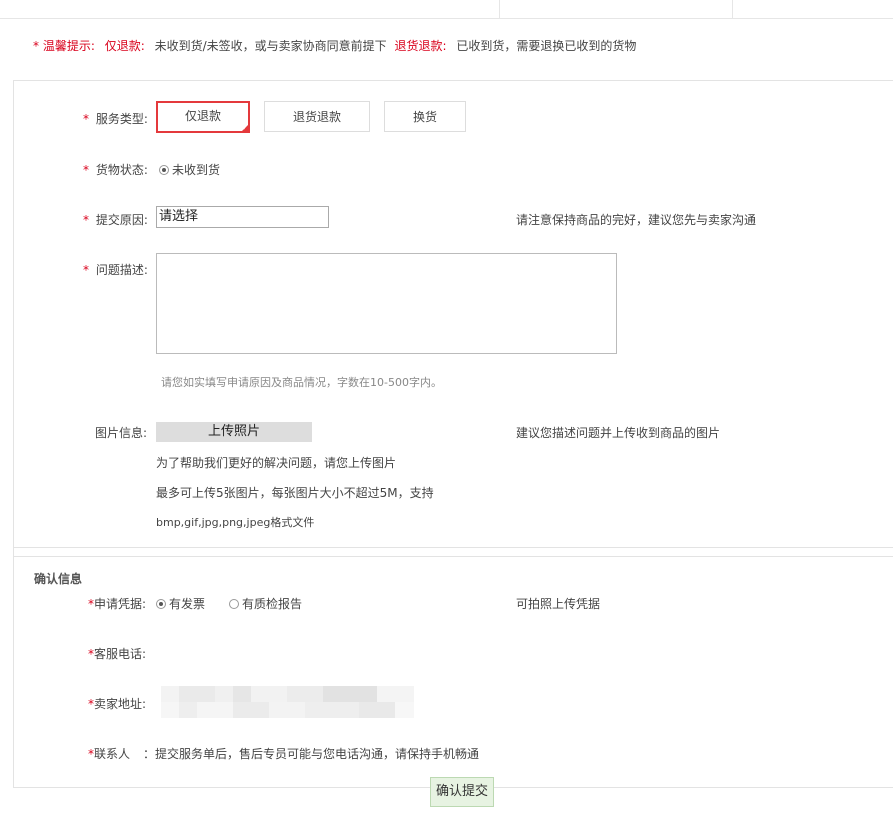 The height and width of the screenshot is (836, 893). What do you see at coordinates (120, 604) in the screenshot?
I see `evidence-label-text: 申请凭据:` at bounding box center [120, 604].